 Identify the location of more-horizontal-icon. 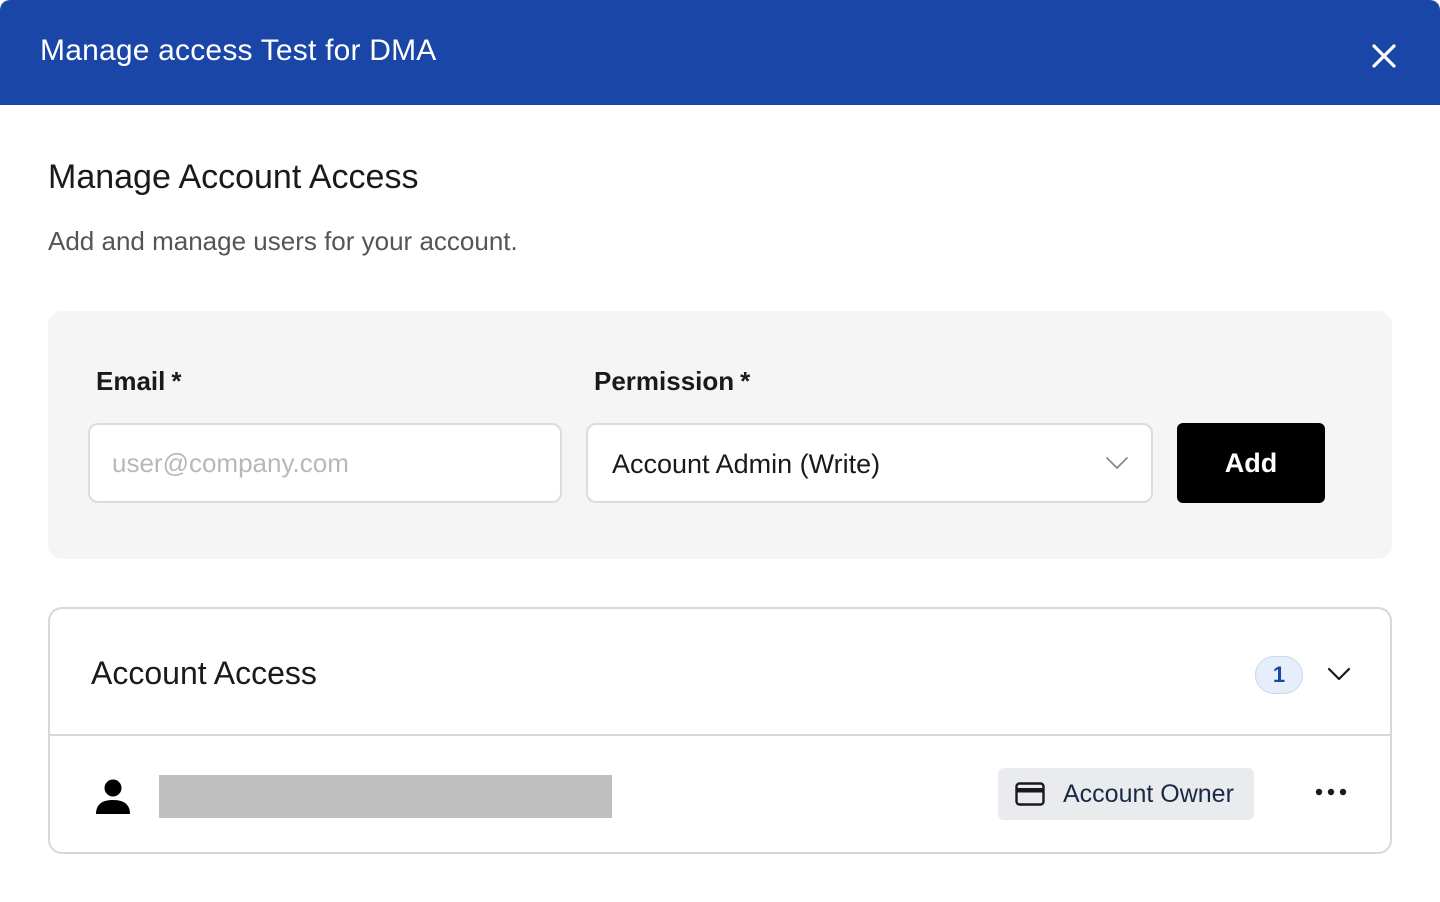
(1331, 792).